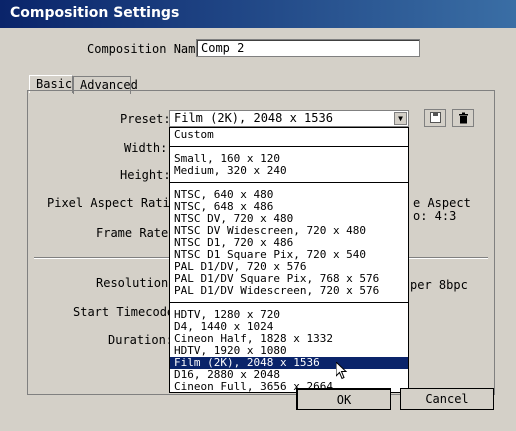 This screenshot has height=431, width=516. I want to click on title-bar: Composition Settings, so click(258, 14).